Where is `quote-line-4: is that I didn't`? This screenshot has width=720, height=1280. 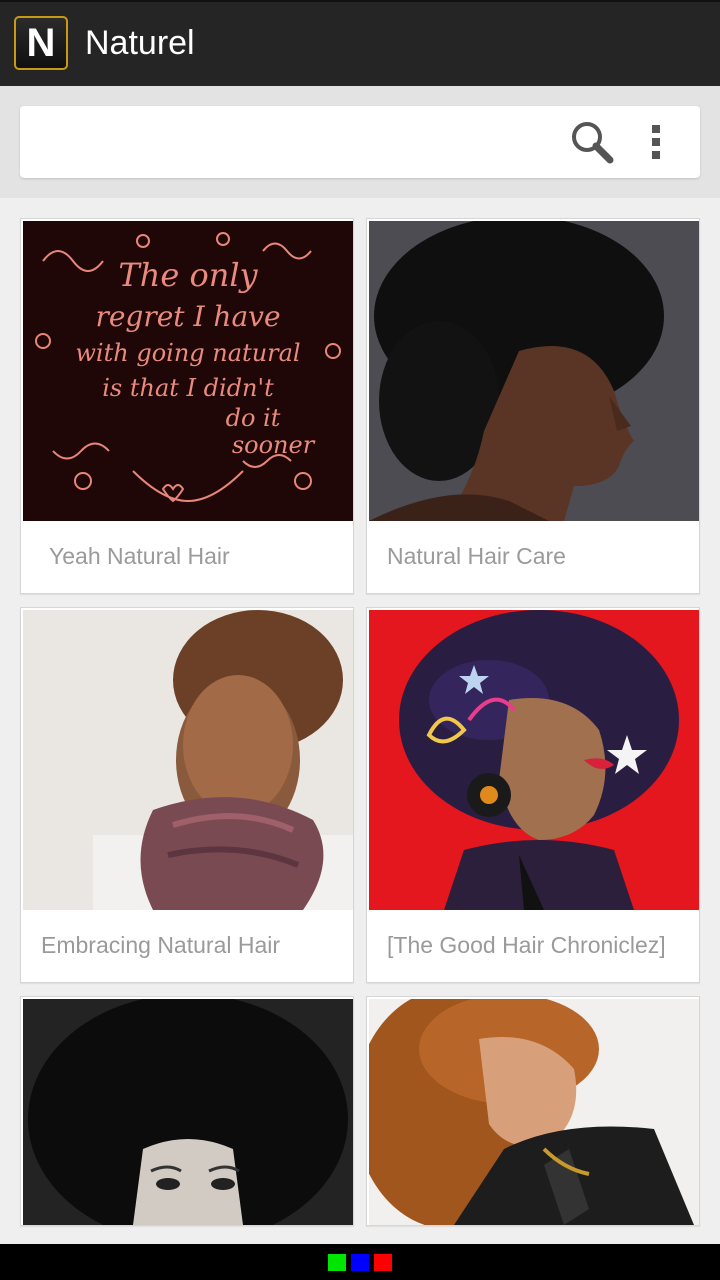
quote-line-4: is that I didn't is located at coordinates (188, 388).